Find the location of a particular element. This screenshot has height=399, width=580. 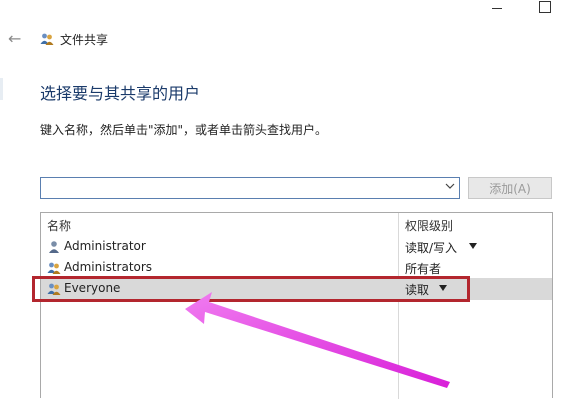

pointer-arrow is located at coordinates (317, 340).